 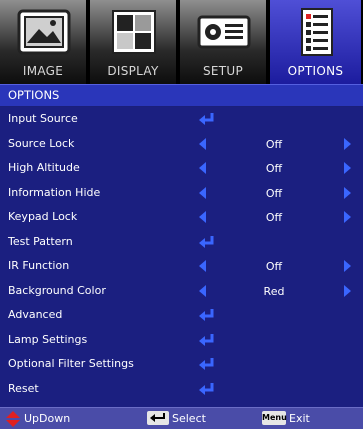 What do you see at coordinates (274, 291) in the screenshot?
I see `setting-value: Red` at bounding box center [274, 291].